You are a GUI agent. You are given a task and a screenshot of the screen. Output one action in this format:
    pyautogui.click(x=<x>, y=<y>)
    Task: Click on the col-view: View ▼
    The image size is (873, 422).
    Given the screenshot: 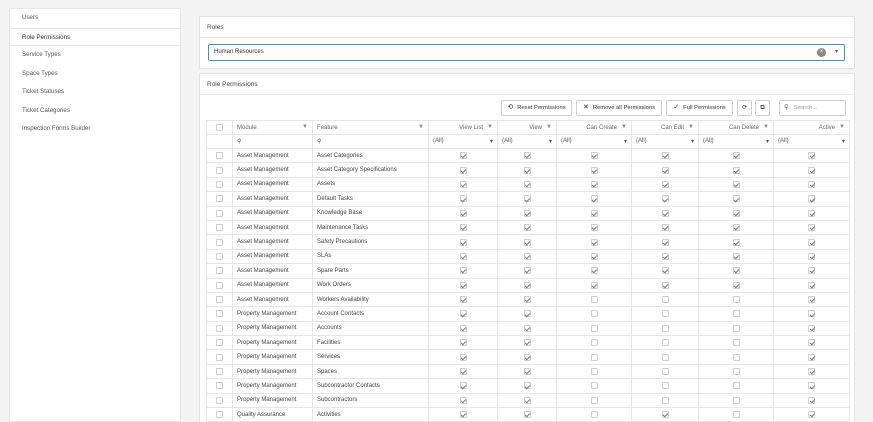 What is the action you would take?
    pyautogui.click(x=527, y=127)
    